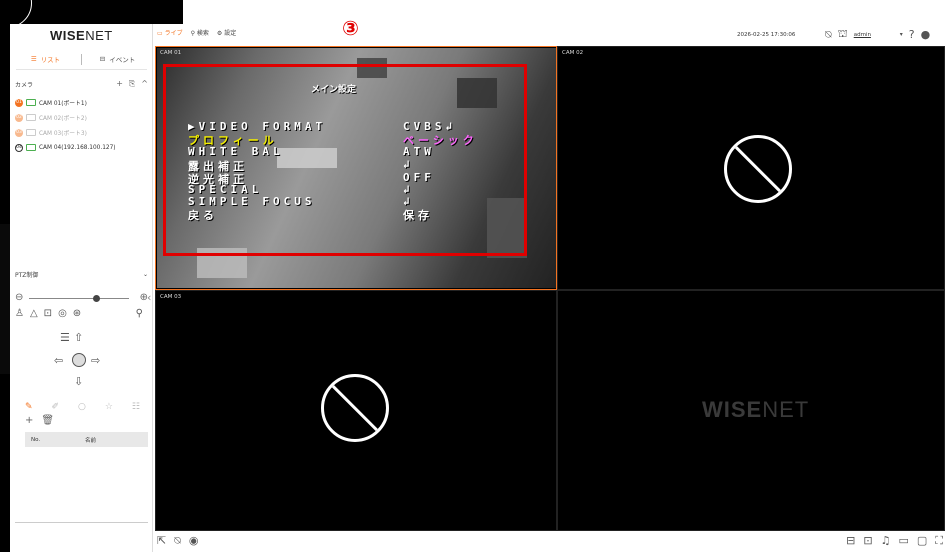  I want to click on datetime-display: 2026-02-25 17:30:06, so click(766, 35).